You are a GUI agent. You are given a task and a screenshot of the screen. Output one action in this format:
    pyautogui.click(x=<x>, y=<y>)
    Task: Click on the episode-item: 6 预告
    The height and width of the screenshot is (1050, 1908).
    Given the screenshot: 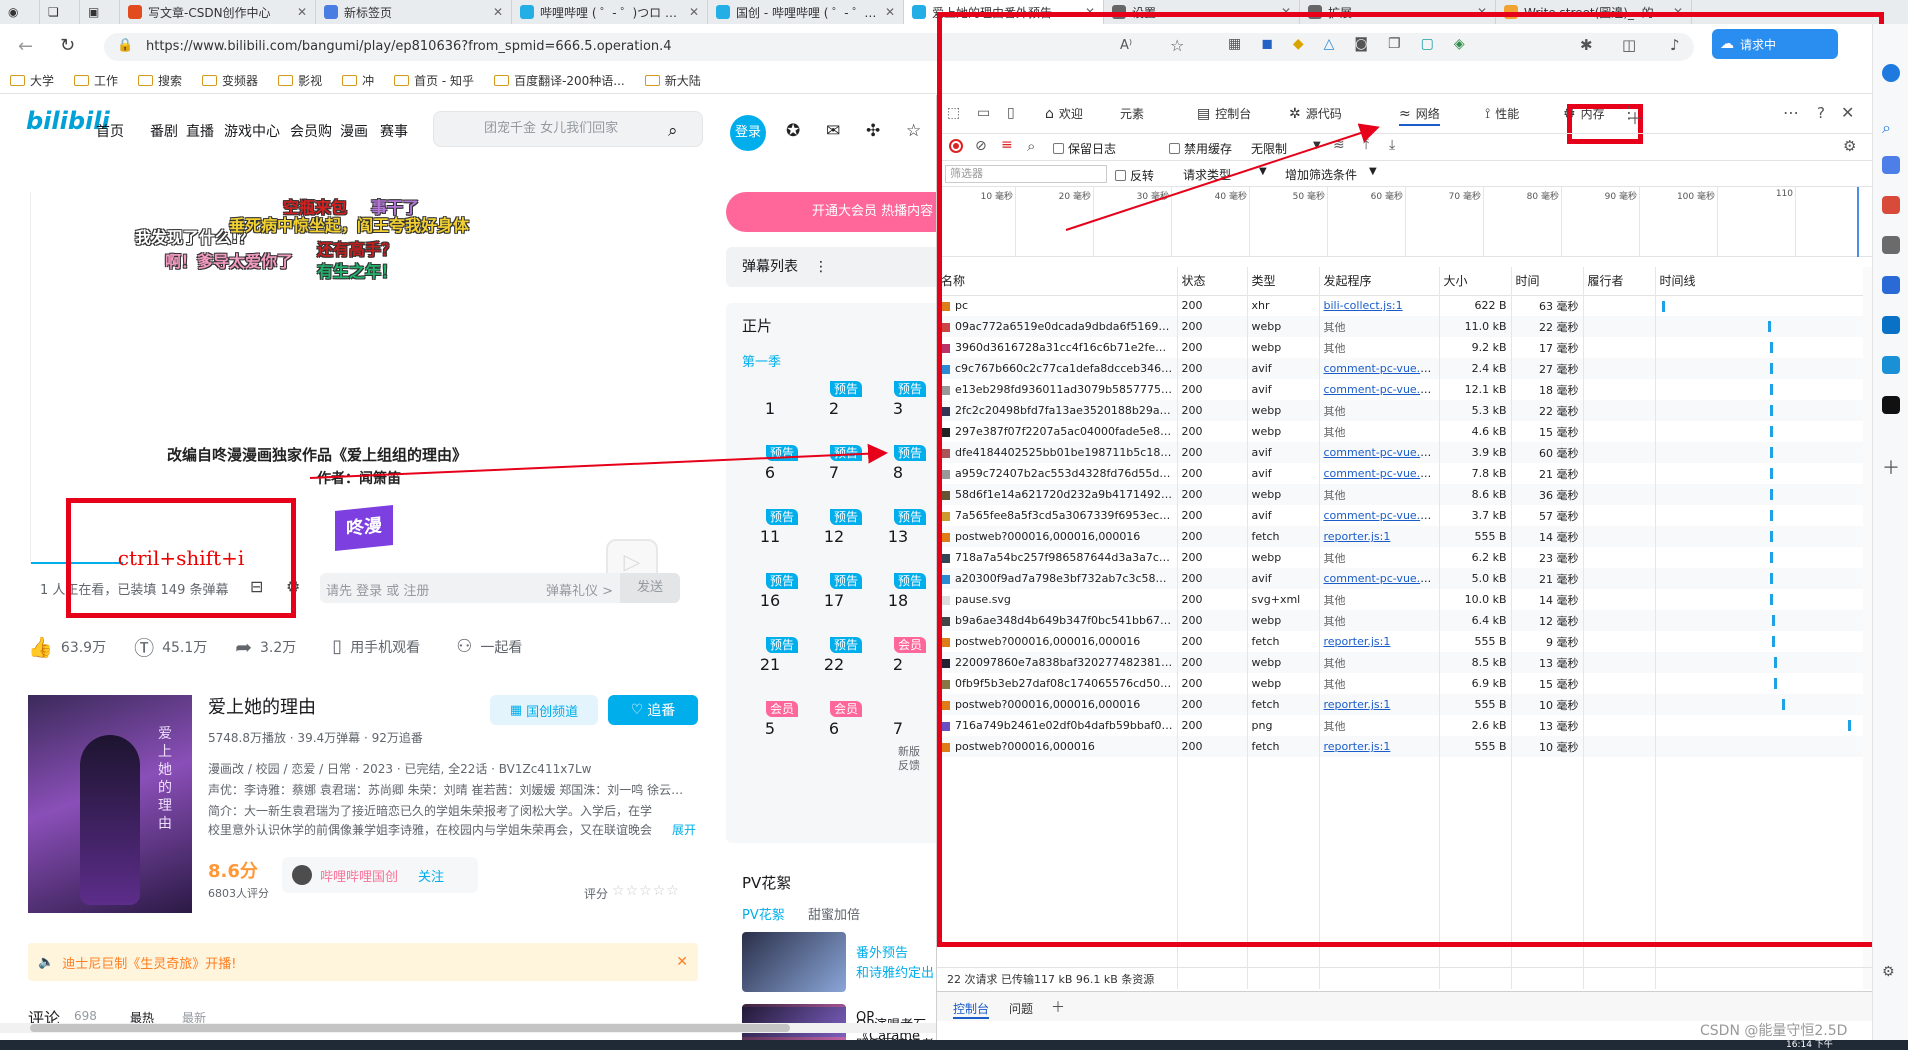 What is the action you would take?
    pyautogui.click(x=770, y=473)
    